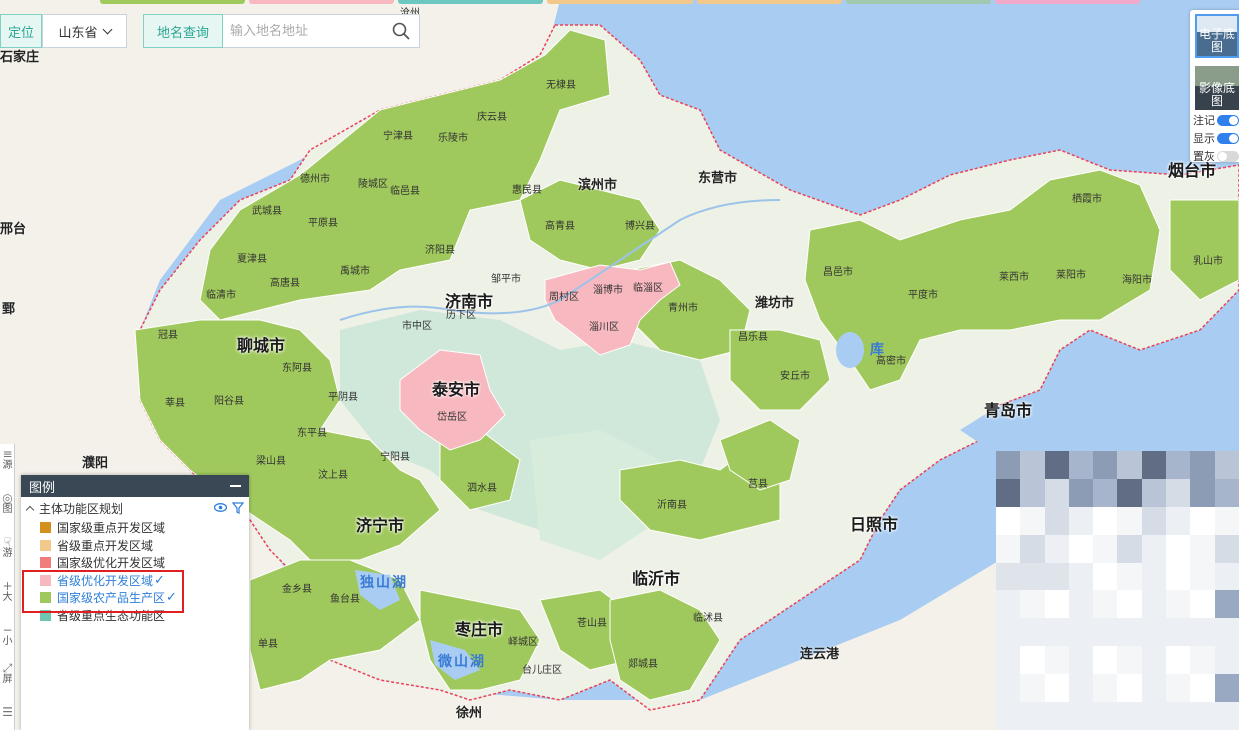 The width and height of the screenshot is (1239, 730). What do you see at coordinates (1217, 88) in the screenshot?
I see `basemap-image-button: 影像底图` at bounding box center [1217, 88].